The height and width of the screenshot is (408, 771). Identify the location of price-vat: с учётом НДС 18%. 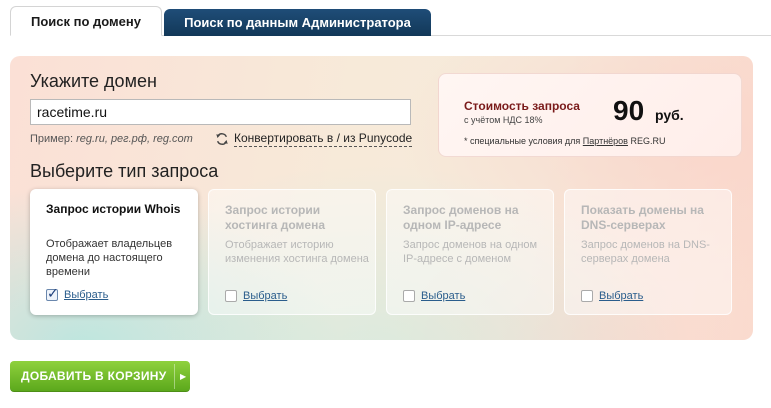
(503, 120).